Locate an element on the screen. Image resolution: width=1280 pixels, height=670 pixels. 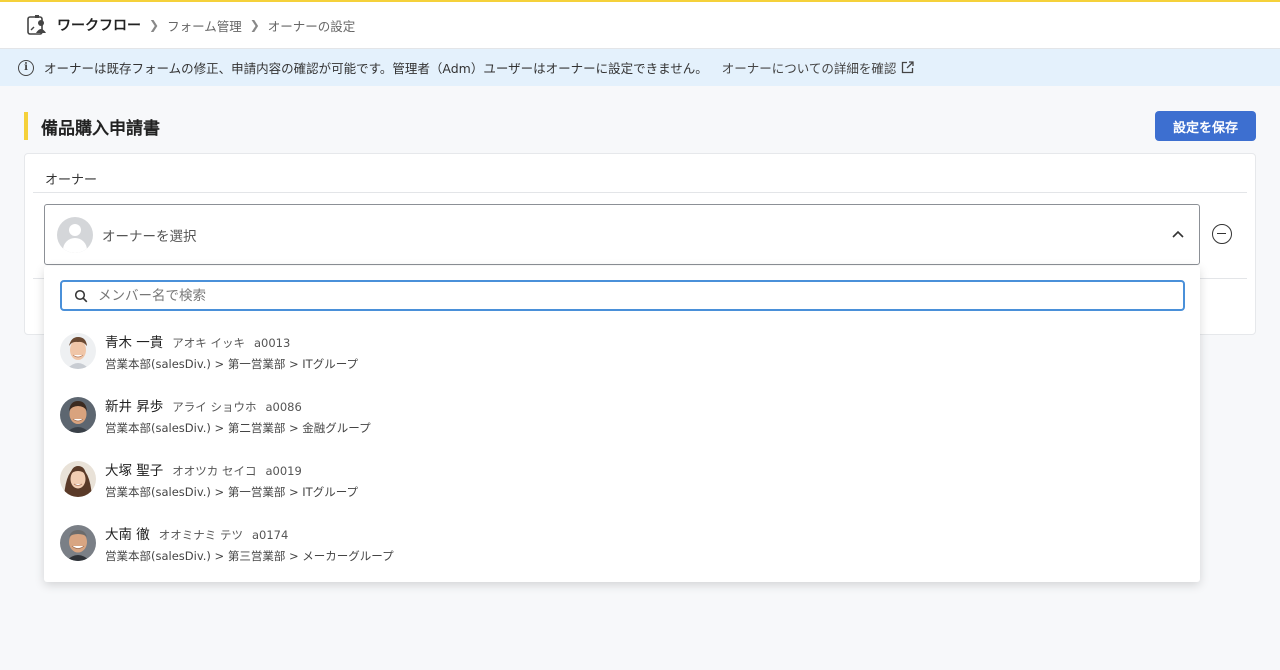
owner-select-placeholder: オーナーを選択 is located at coordinates (149, 236).